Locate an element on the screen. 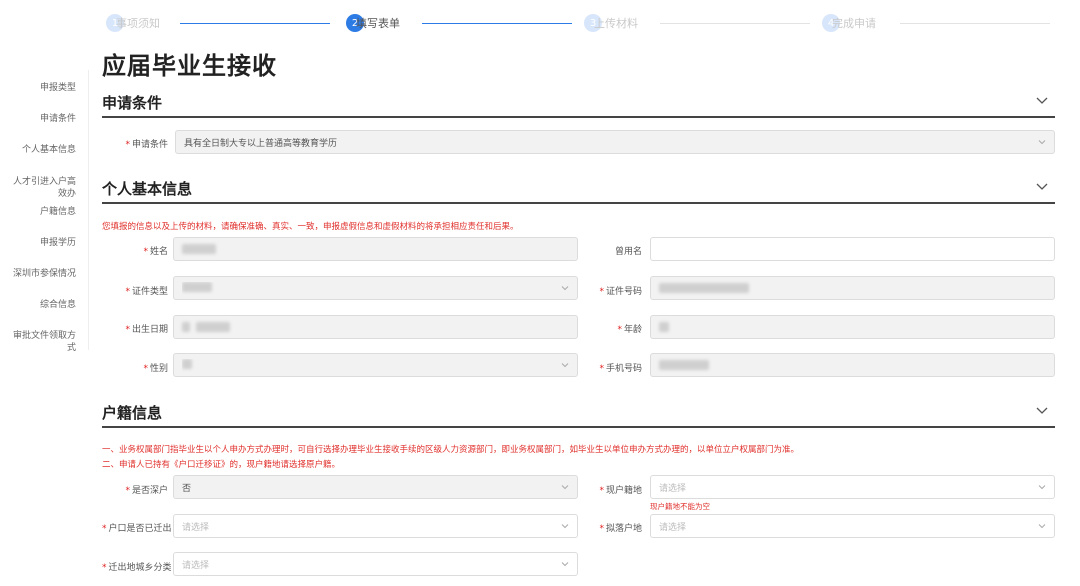 Image resolution: width=1080 pixels, height=586 pixels. step-4: 4 完成申请 is located at coordinates (849, 23).